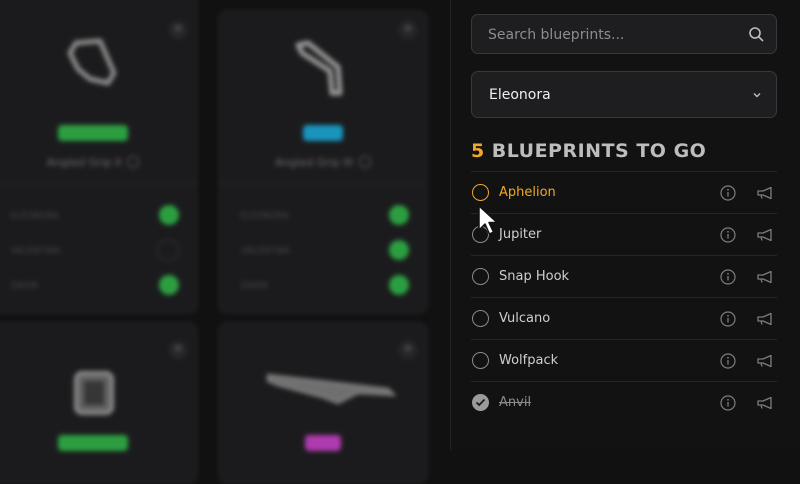 Image resolution: width=800 pixels, height=484 pixels. Describe the element at coordinates (624, 360) in the screenshot. I see `list-item: Wolfpack` at that location.